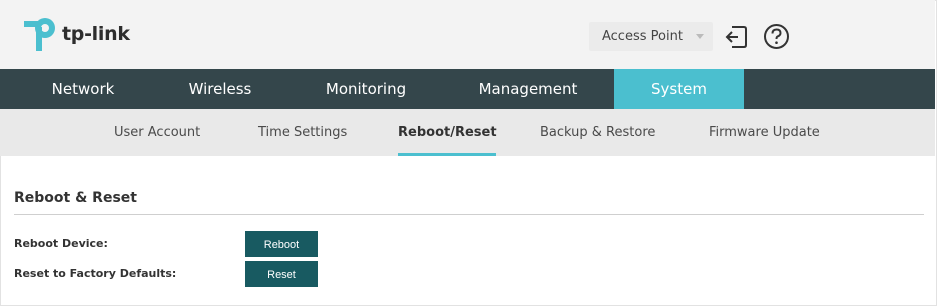  I want to click on subtab-backup-restore: Backup & Restore, so click(597, 132).